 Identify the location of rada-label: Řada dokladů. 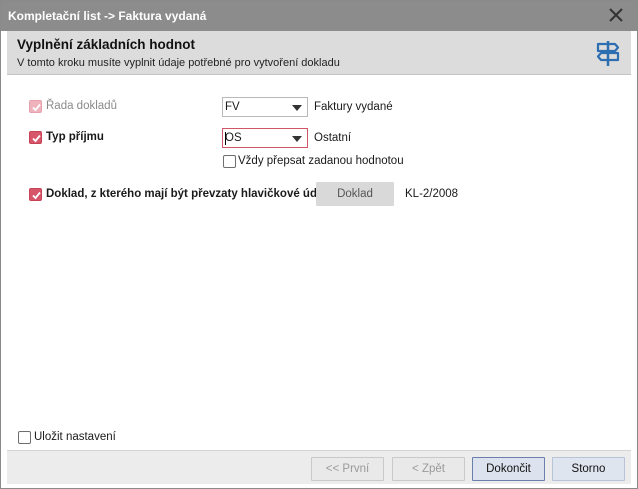
(81, 106).